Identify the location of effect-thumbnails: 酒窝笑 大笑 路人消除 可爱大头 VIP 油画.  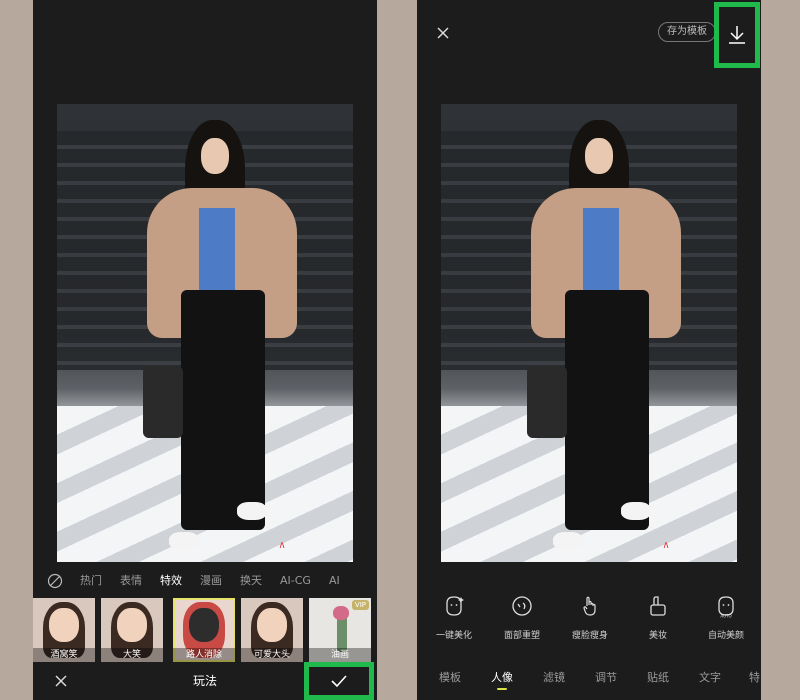
(205, 630).